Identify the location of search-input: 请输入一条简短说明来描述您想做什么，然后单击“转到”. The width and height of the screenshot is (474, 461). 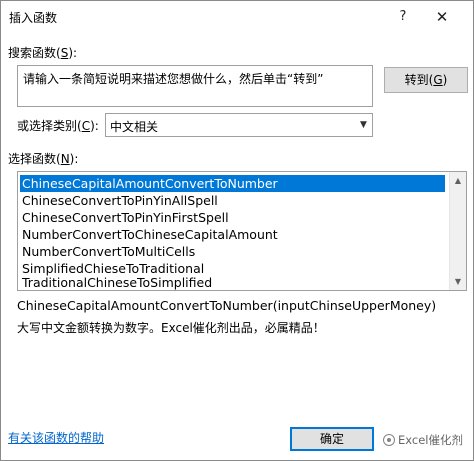
(195, 86).